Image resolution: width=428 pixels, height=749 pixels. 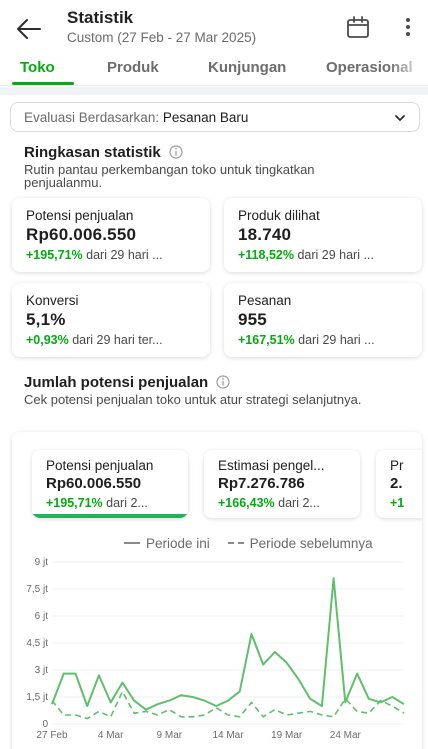 I want to click on y-tick-label: 0, so click(x=45, y=724).